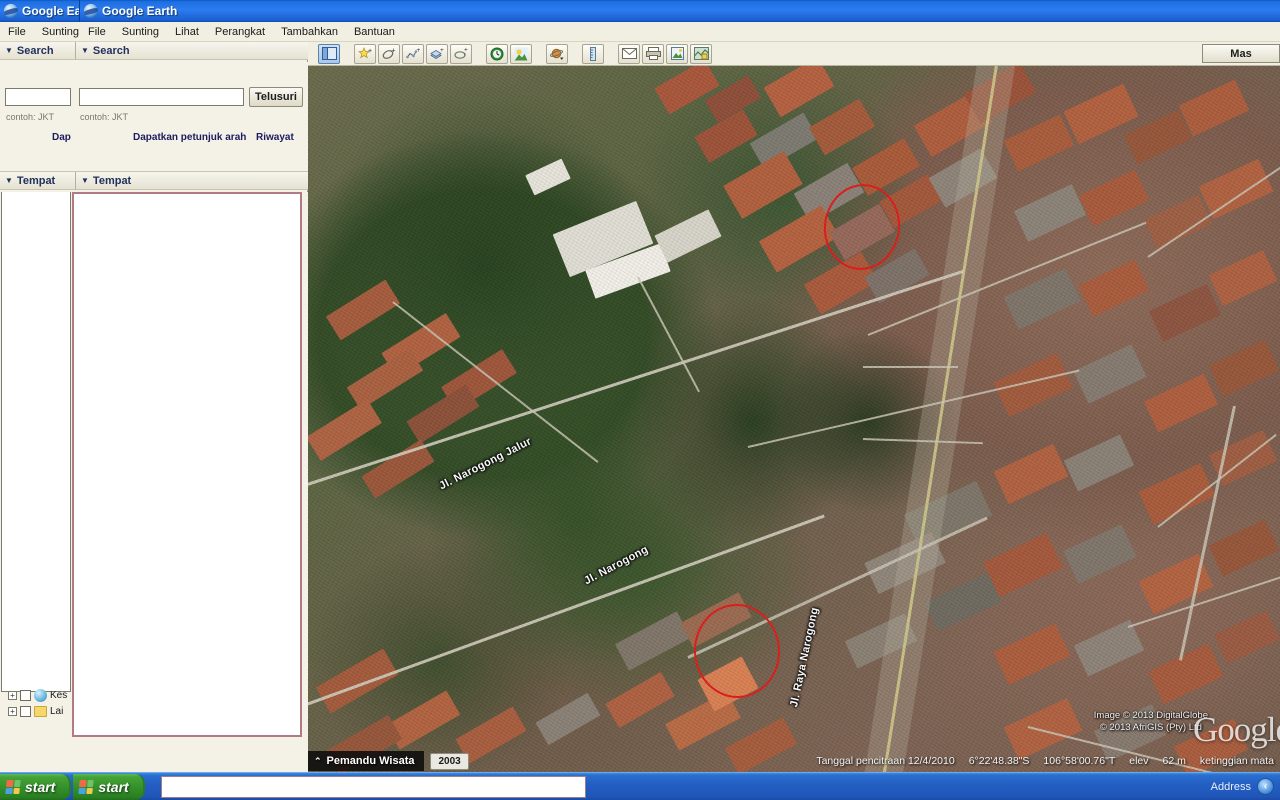 The image size is (1280, 800). I want to click on directions-link-short: Dap, so click(61, 137).